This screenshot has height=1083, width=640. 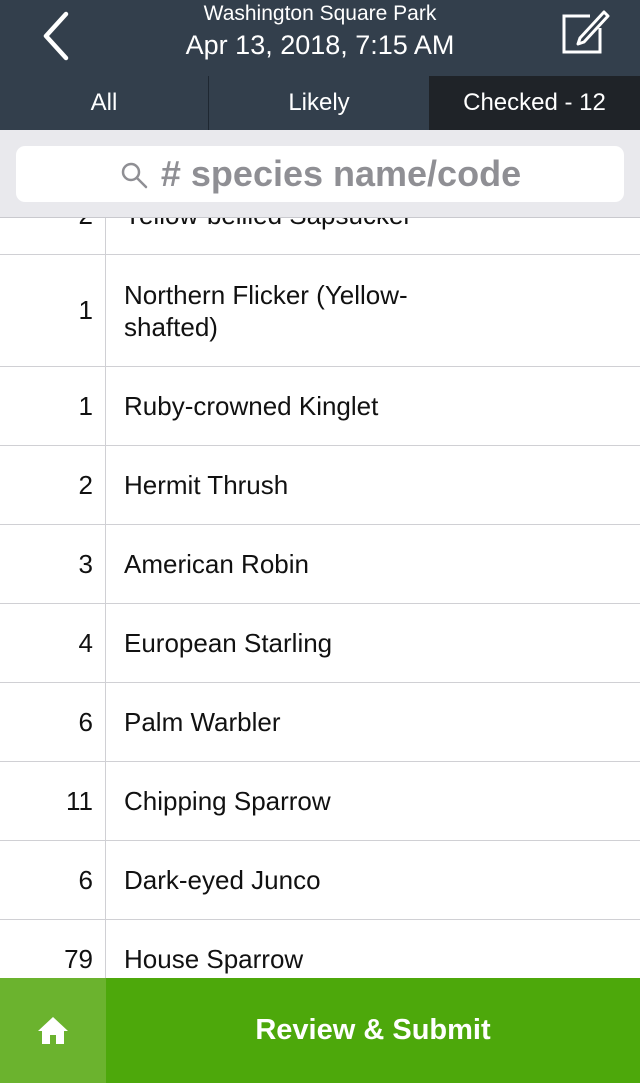 I want to click on list-item: 6 Palm Warbler, so click(x=320, y=722).